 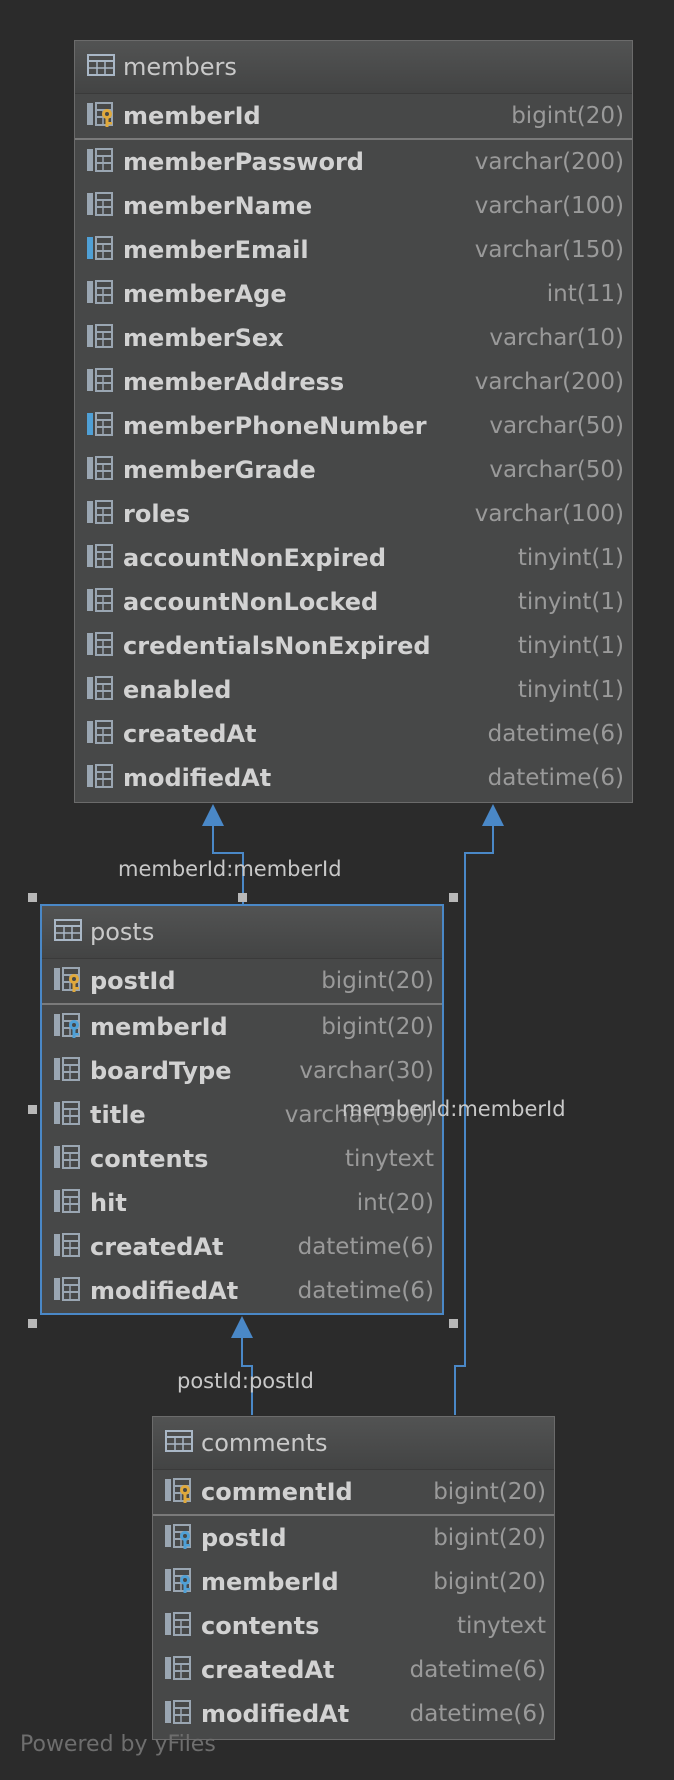 What do you see at coordinates (234, 382) in the screenshot?
I see `column-name: memberAddress` at bounding box center [234, 382].